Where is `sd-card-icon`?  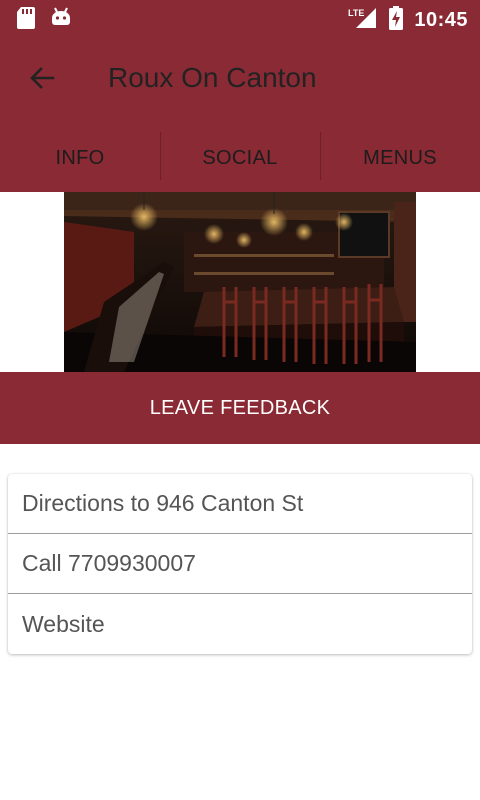 sd-card-icon is located at coordinates (26, 20).